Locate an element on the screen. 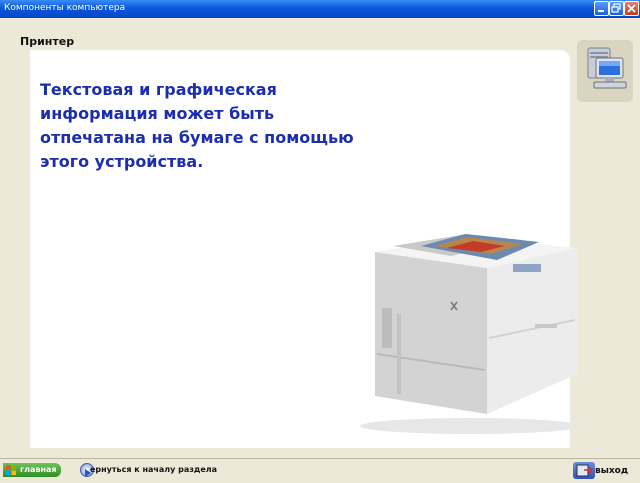 The image size is (640, 483). home-button: главная is located at coordinates (32, 470).